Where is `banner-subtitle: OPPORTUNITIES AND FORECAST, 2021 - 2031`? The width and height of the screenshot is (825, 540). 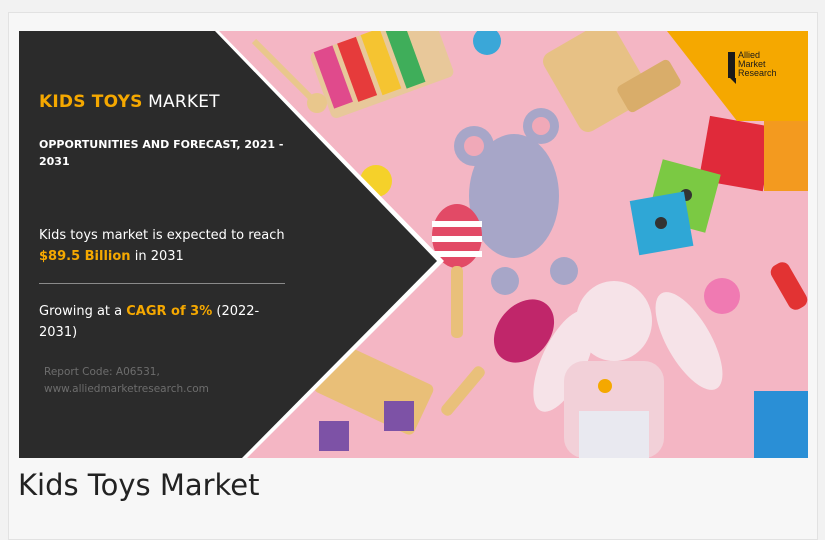
banner-subtitle: OPPORTUNITIES AND FORECAST, 2021 - 2031 is located at coordinates (161, 153).